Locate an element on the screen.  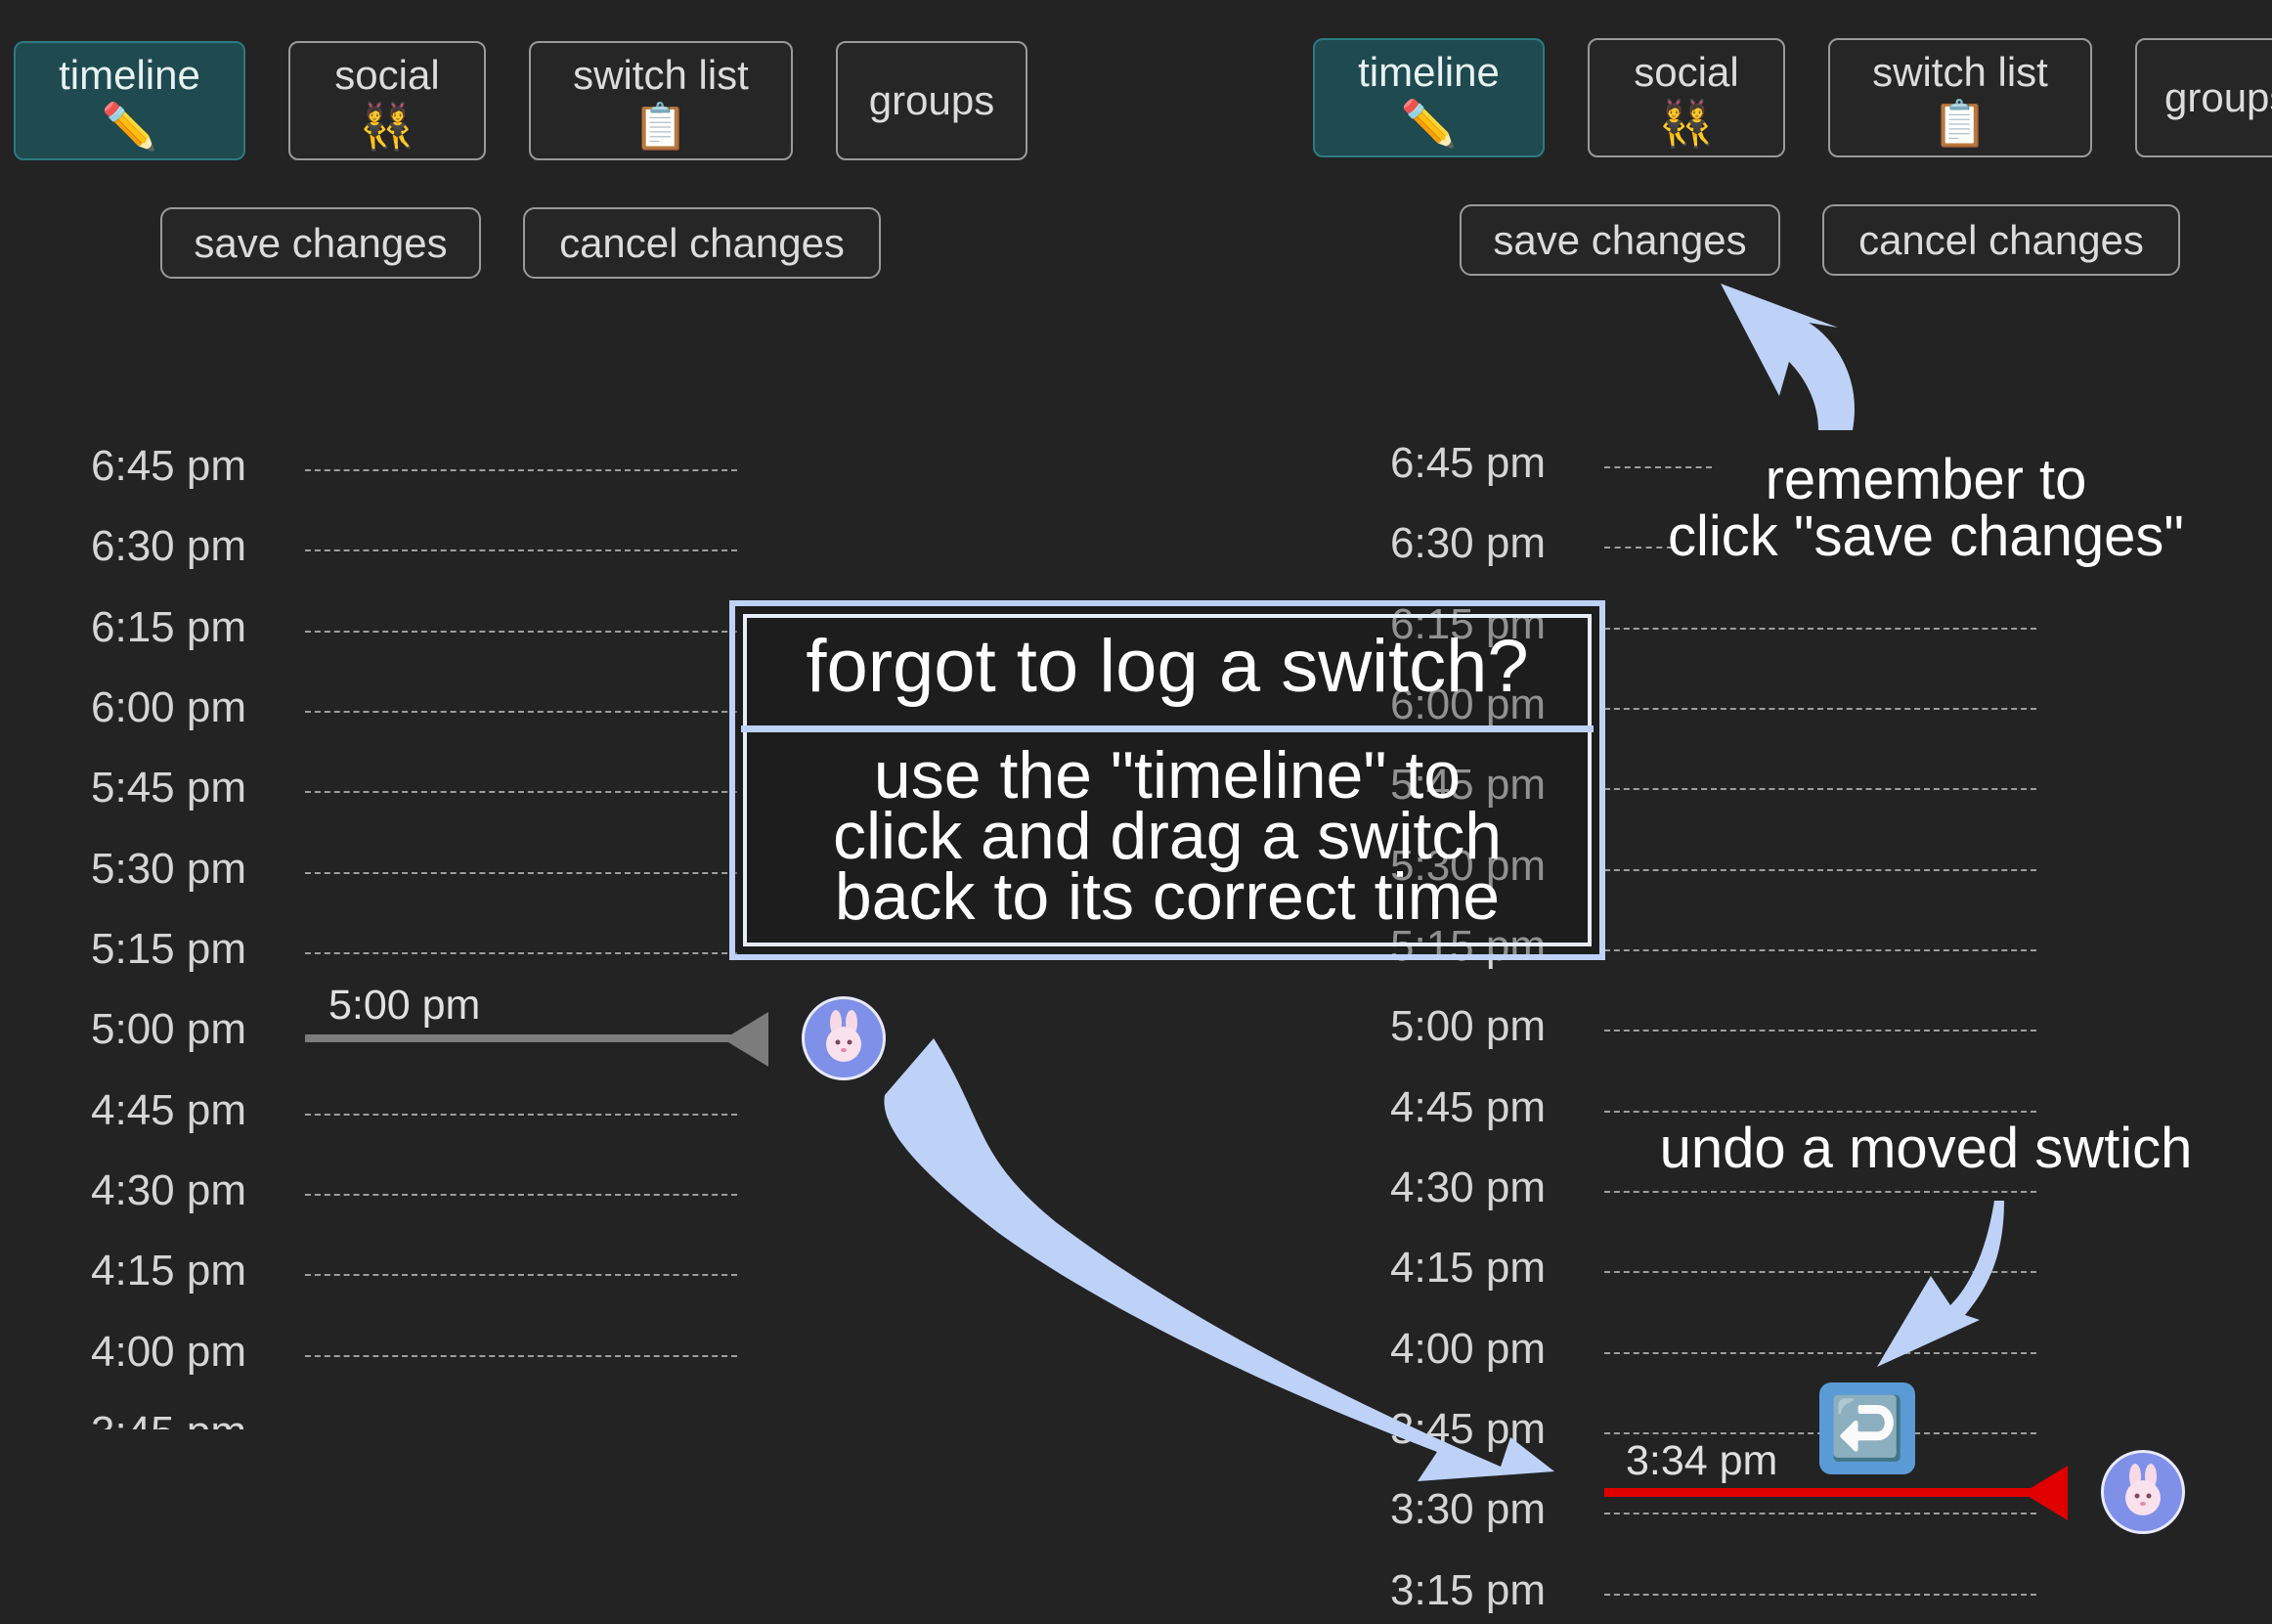
callout-line: back to its correct time is located at coordinates (1167, 897).